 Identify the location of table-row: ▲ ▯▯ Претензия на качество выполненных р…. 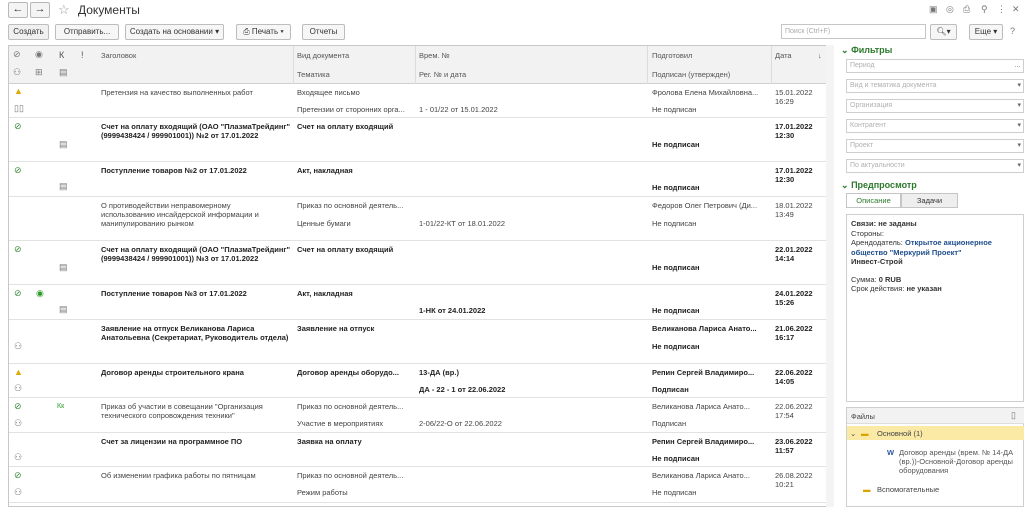
(421, 101).